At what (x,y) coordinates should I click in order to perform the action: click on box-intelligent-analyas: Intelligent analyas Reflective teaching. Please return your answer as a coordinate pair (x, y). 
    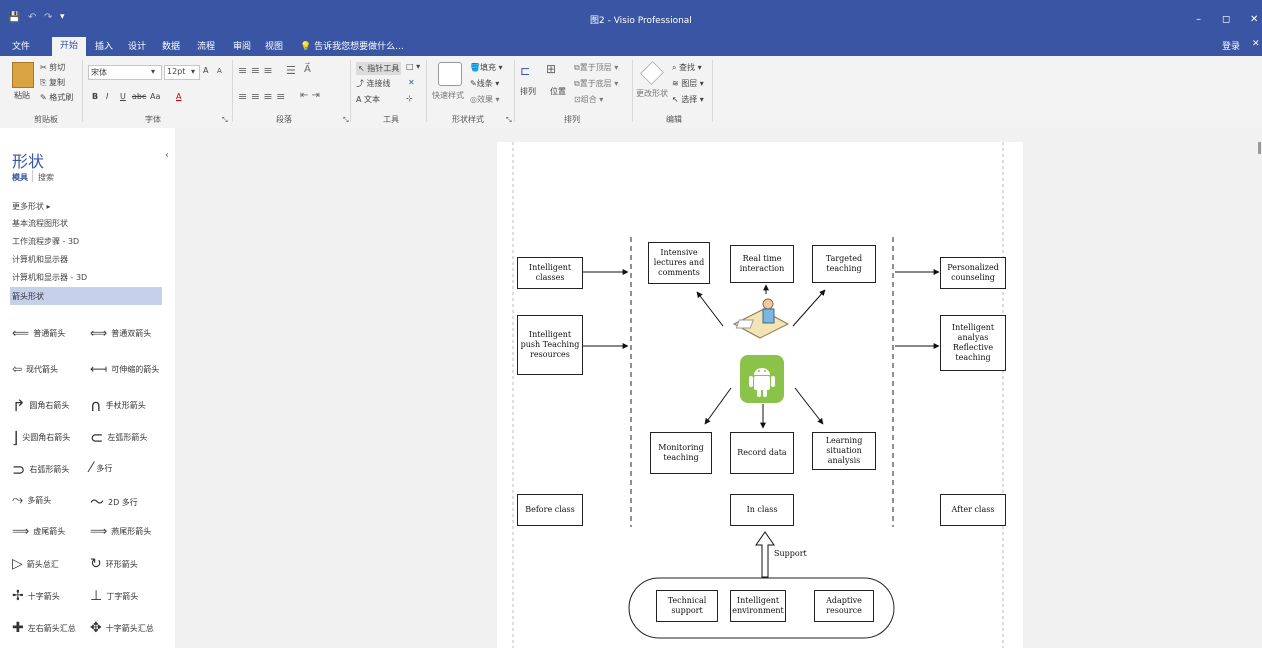
    Looking at the image, I should click on (973, 343).